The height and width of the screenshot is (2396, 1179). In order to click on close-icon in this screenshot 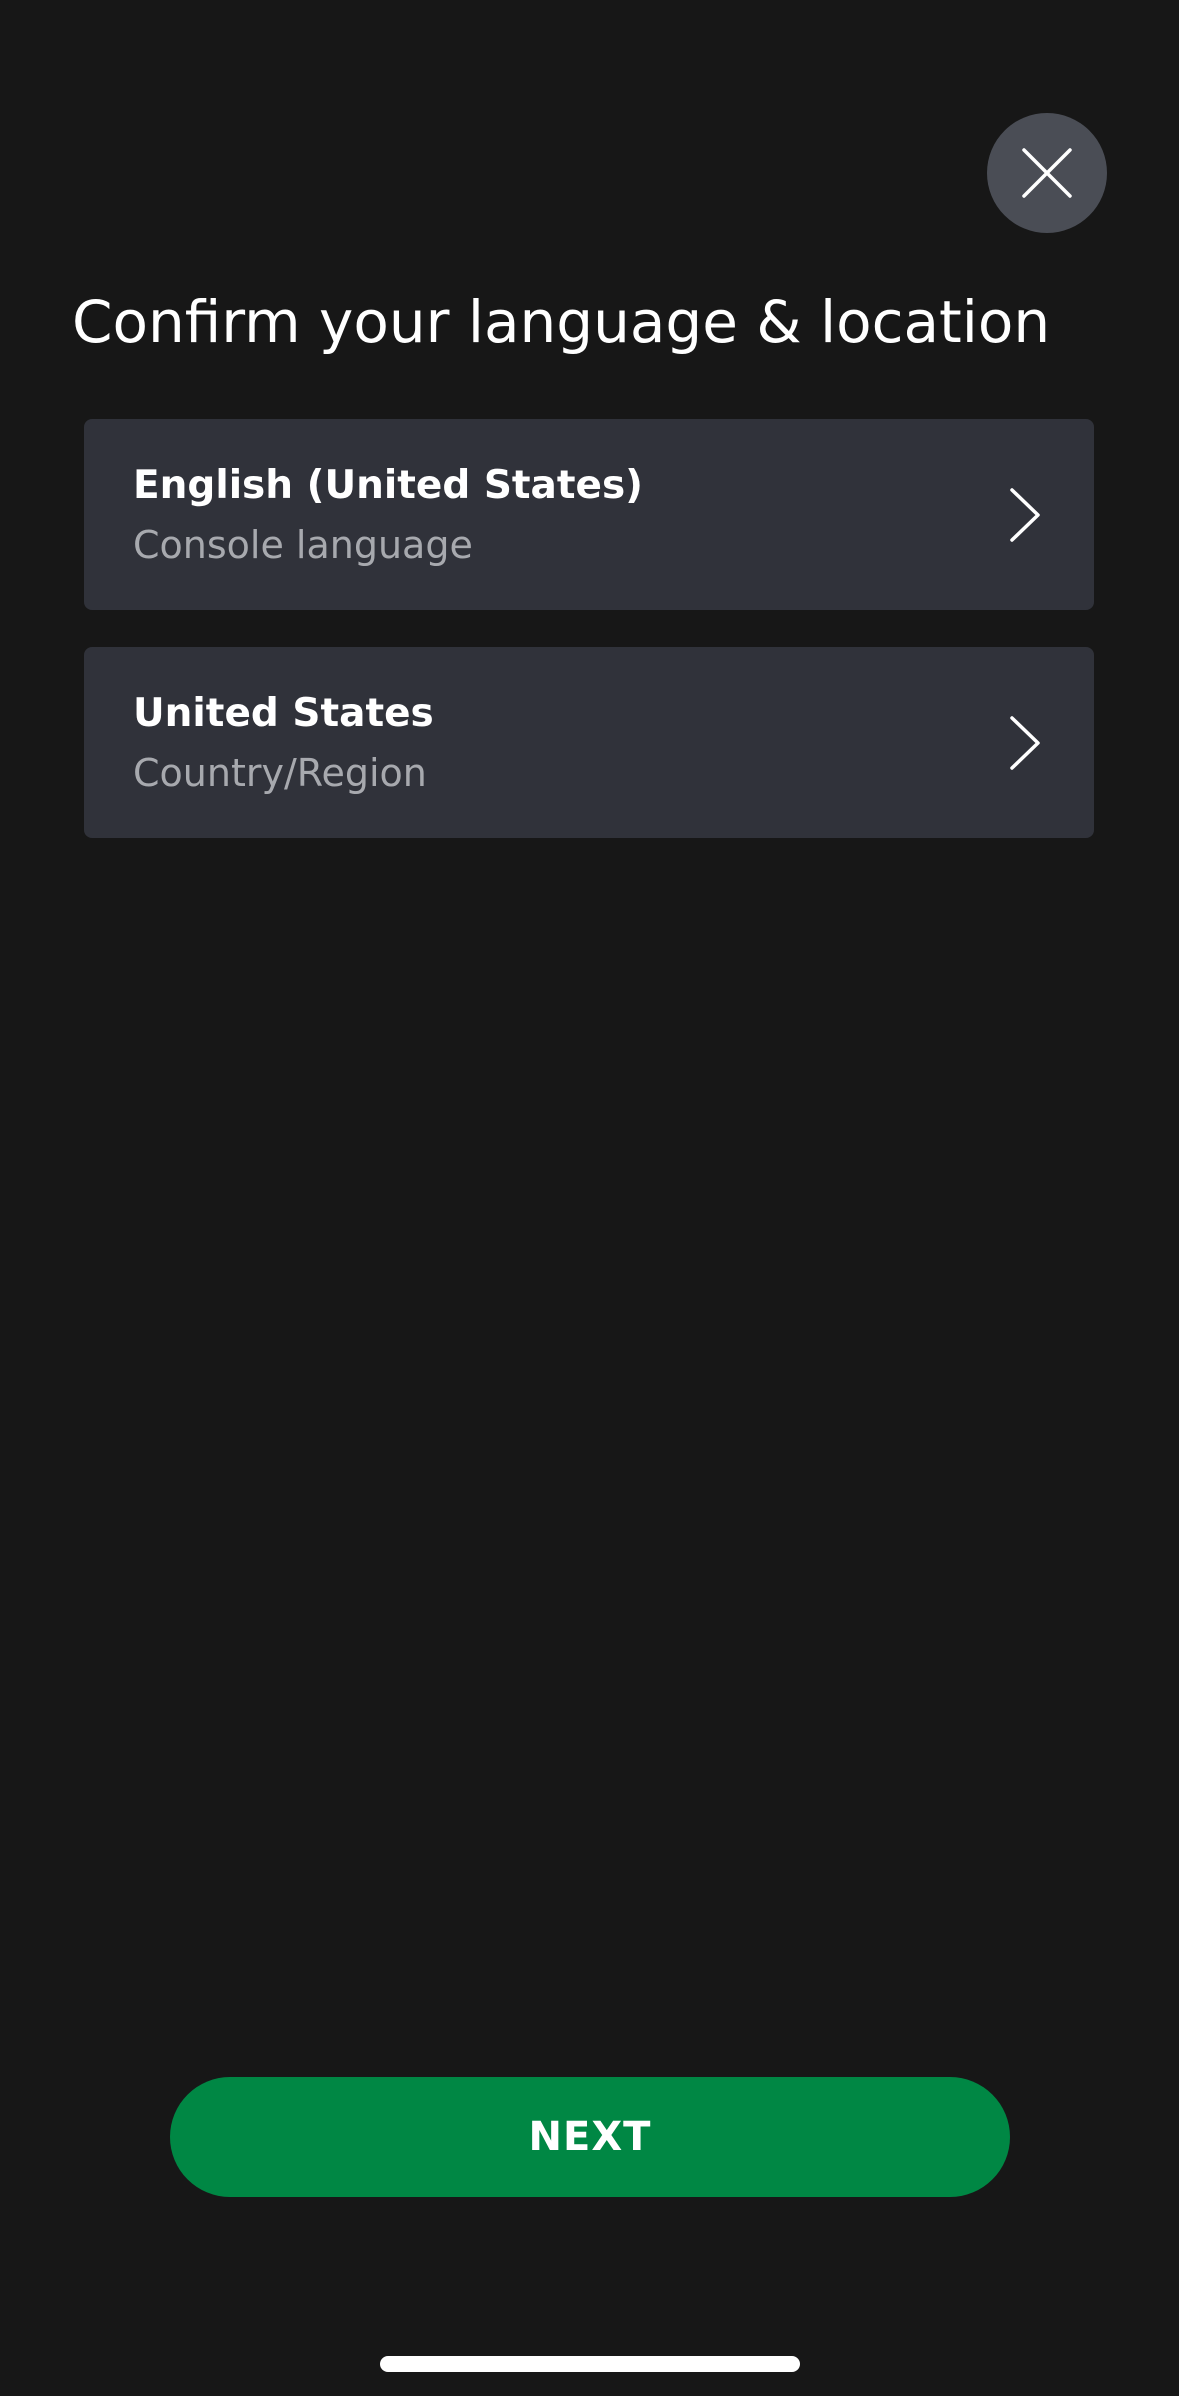, I will do `click(1047, 173)`.